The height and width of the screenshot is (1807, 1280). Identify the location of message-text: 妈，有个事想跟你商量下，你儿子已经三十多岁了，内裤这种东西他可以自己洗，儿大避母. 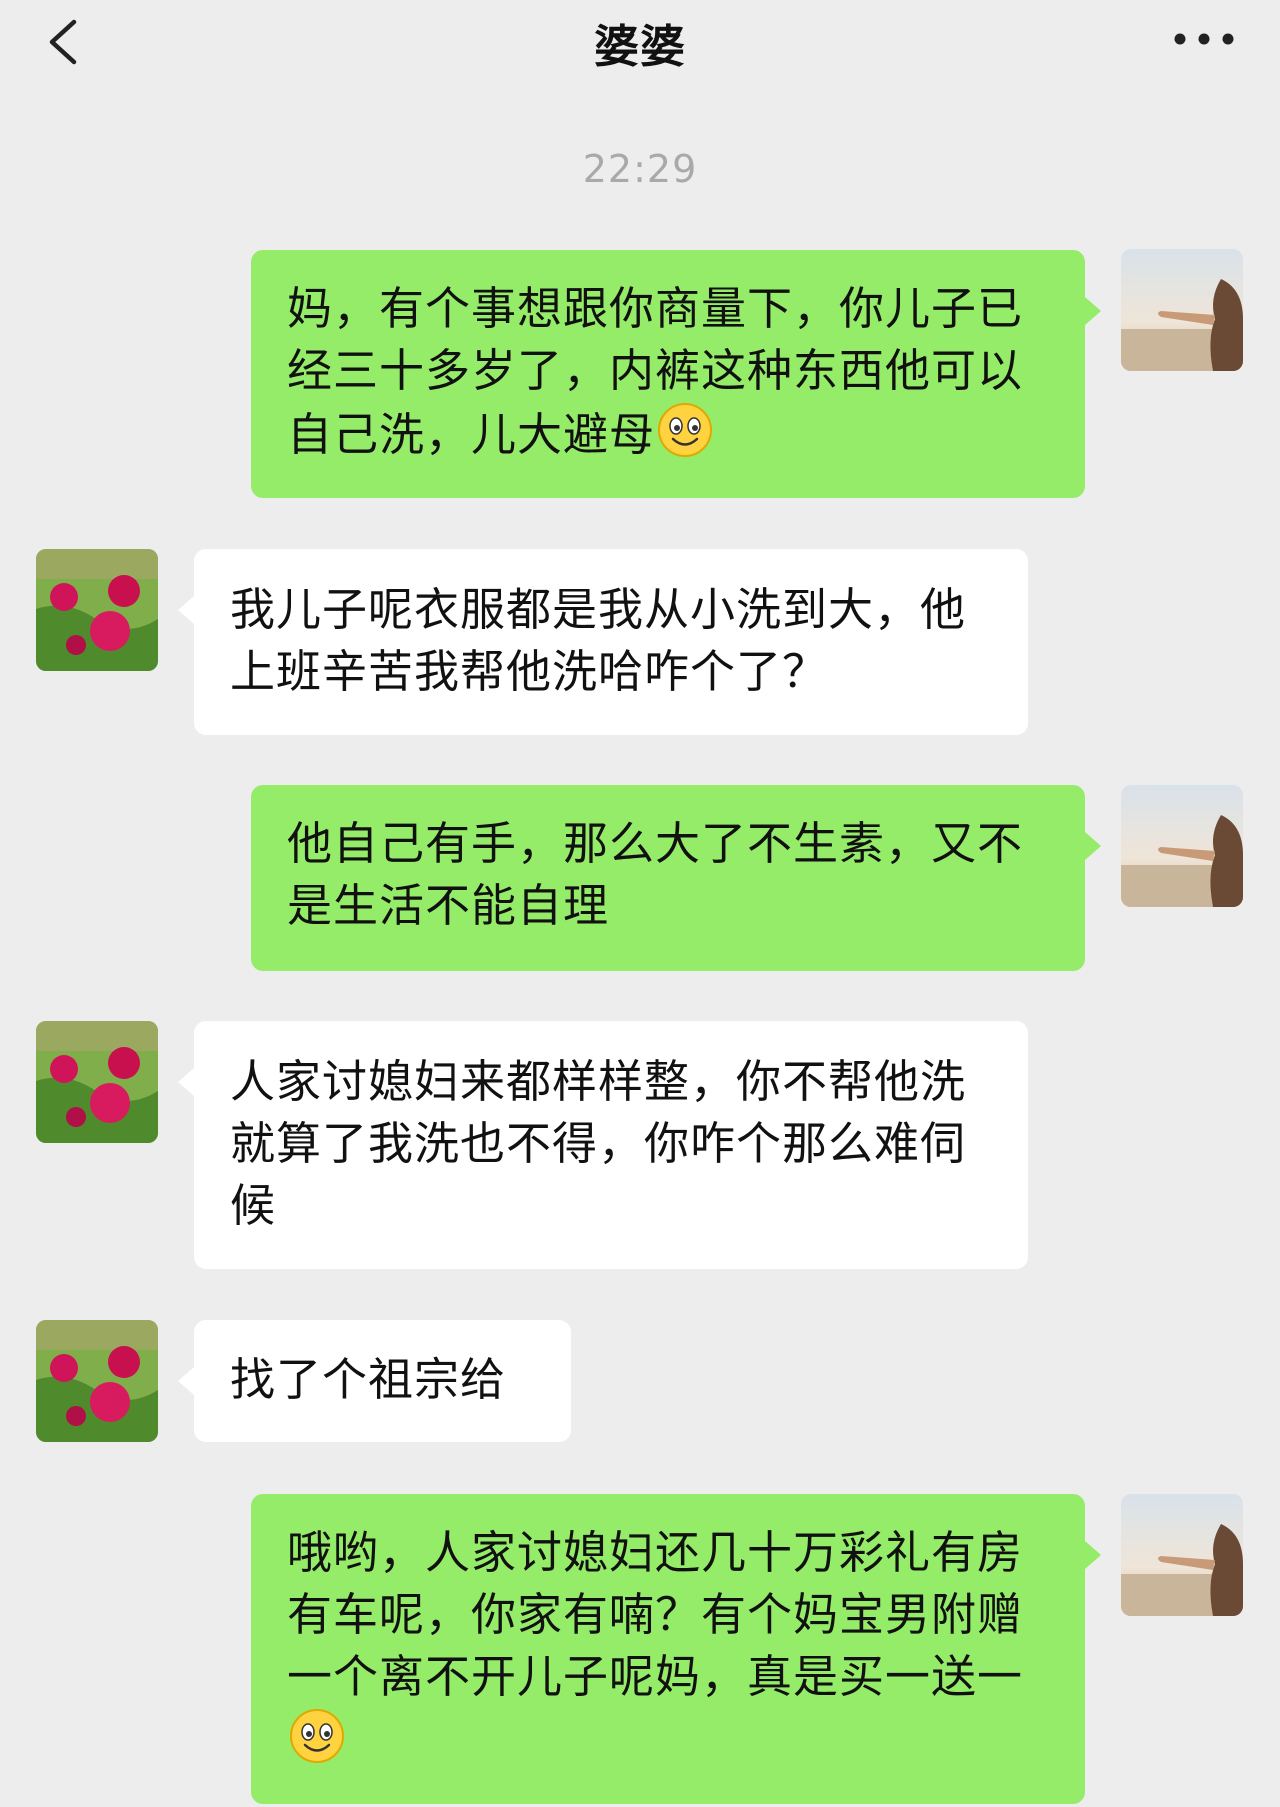
(655, 371).